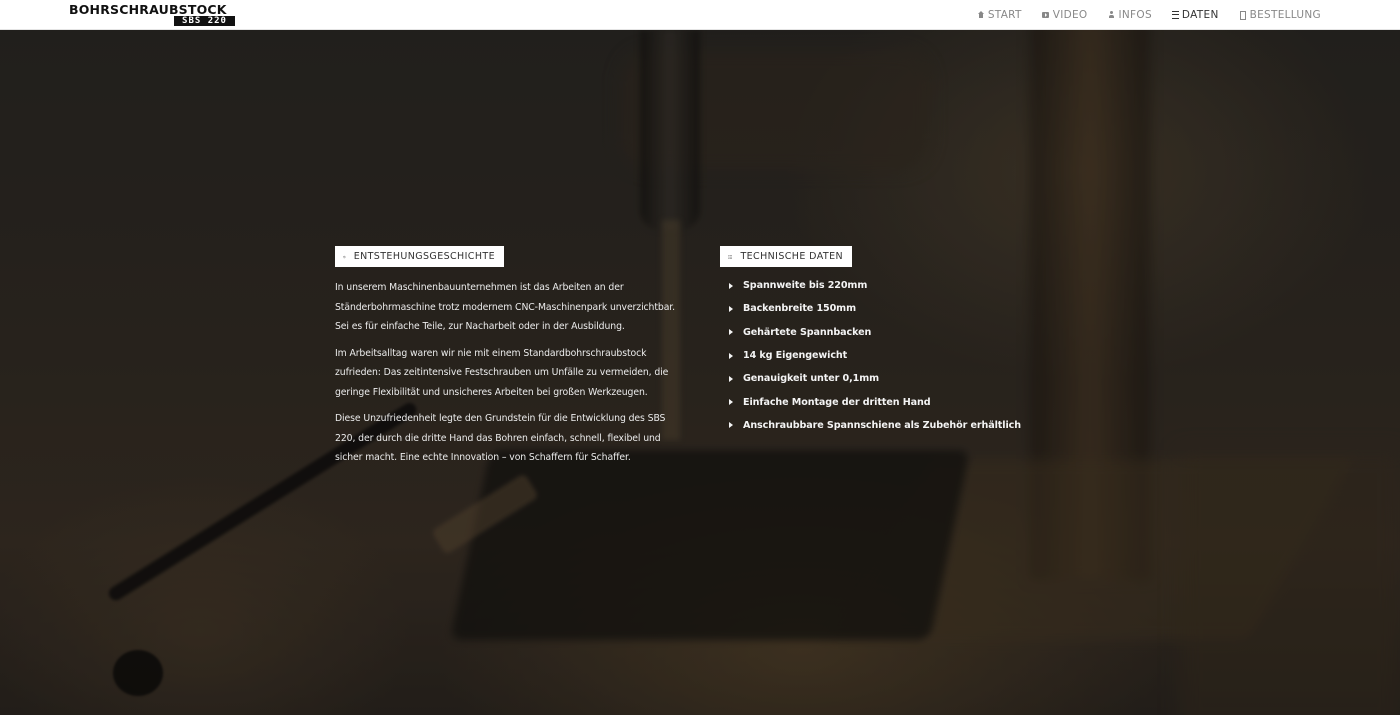 Image resolution: width=1400 pixels, height=715 pixels. I want to click on brand-logo: BOHRSCHRAUBSTOCK SBS 220, so click(152, 14).